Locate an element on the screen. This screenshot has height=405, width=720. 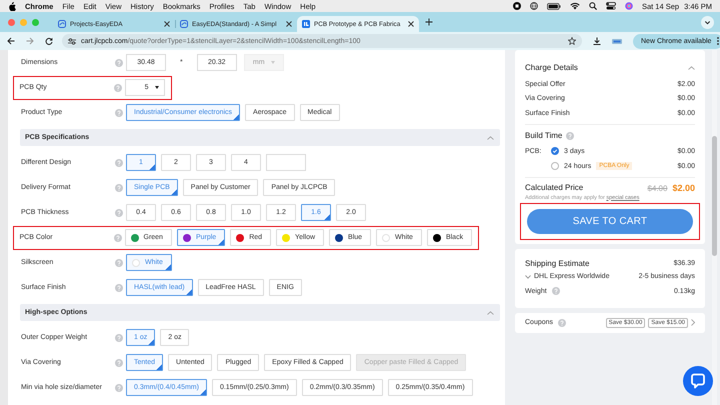
apple-icon is located at coordinates (12, 6).